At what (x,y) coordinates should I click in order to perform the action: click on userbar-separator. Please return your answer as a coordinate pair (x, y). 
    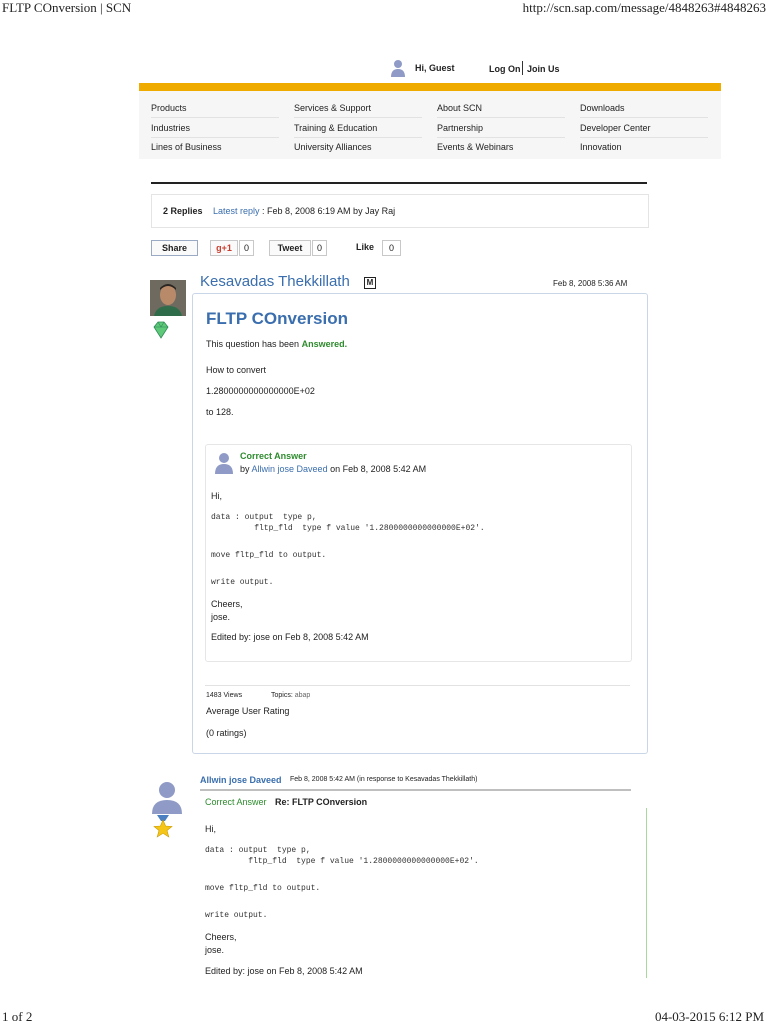
    Looking at the image, I should click on (522, 68).